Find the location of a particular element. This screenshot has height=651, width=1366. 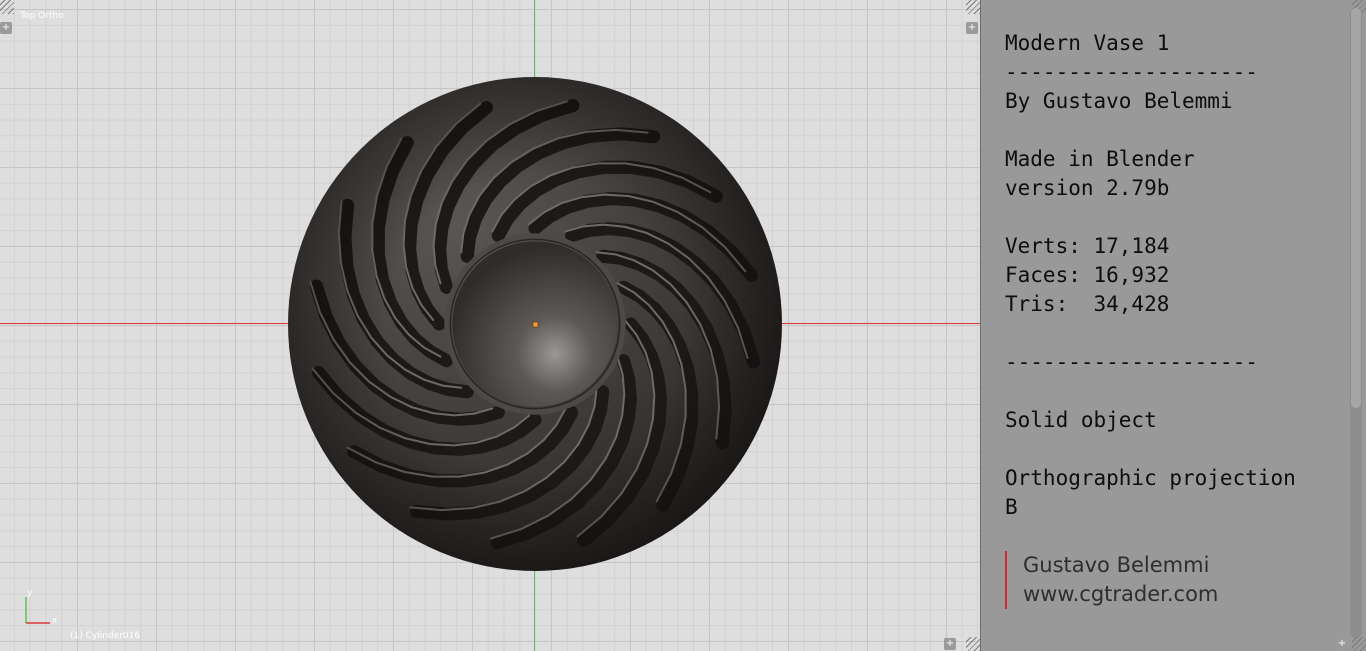

viewport-expand-icon: + is located at coordinates (6, 28).